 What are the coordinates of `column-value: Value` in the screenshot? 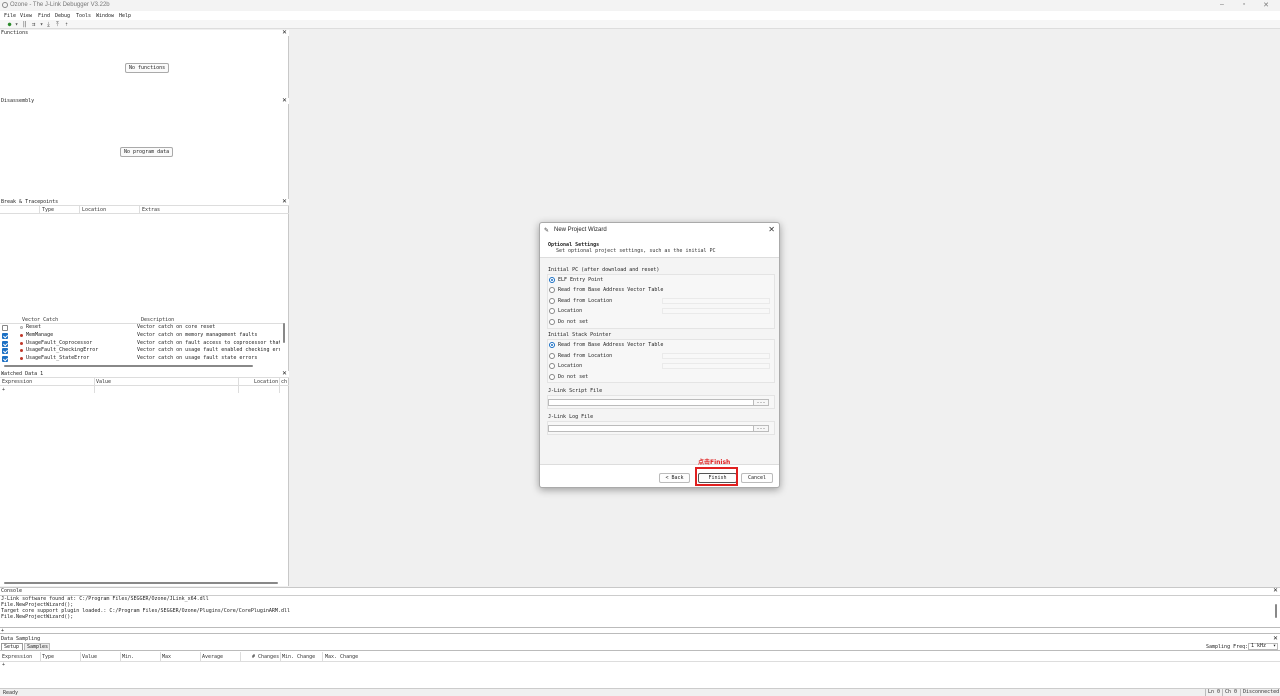 It's located at (89, 657).